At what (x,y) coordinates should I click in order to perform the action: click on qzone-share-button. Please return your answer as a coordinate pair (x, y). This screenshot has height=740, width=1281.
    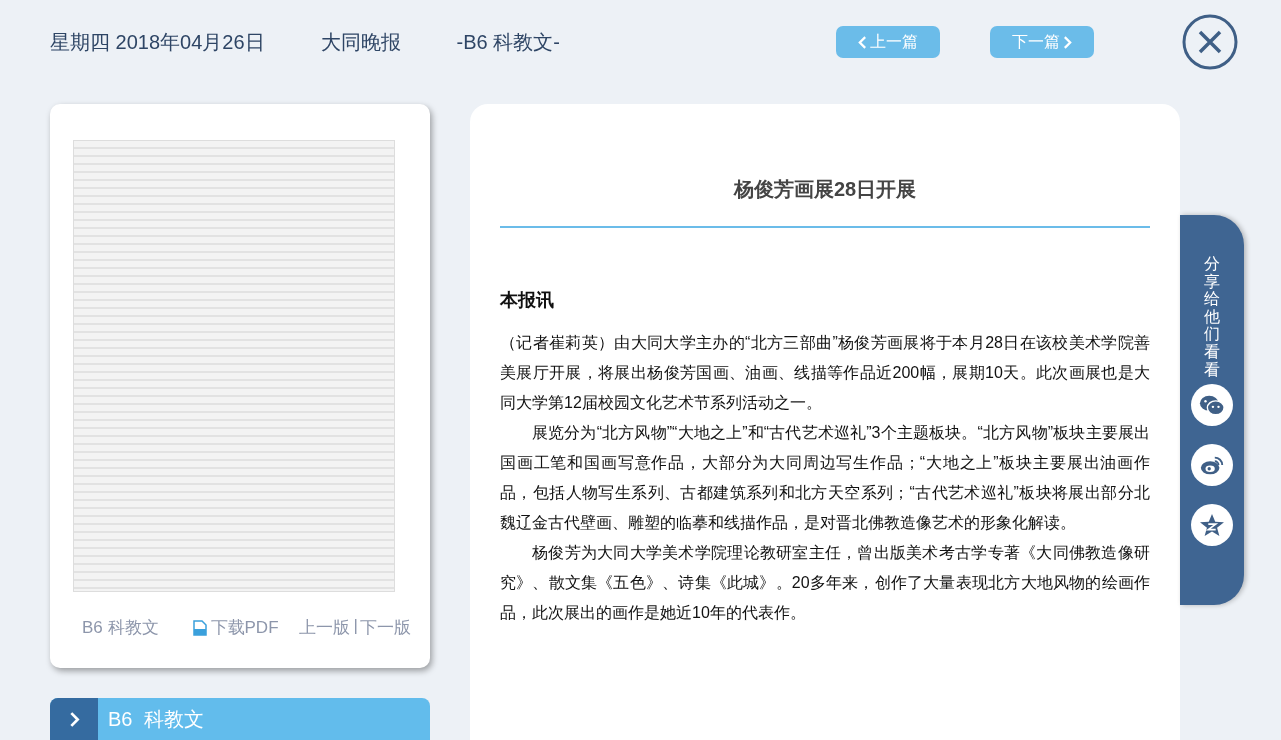
    Looking at the image, I should click on (1212, 525).